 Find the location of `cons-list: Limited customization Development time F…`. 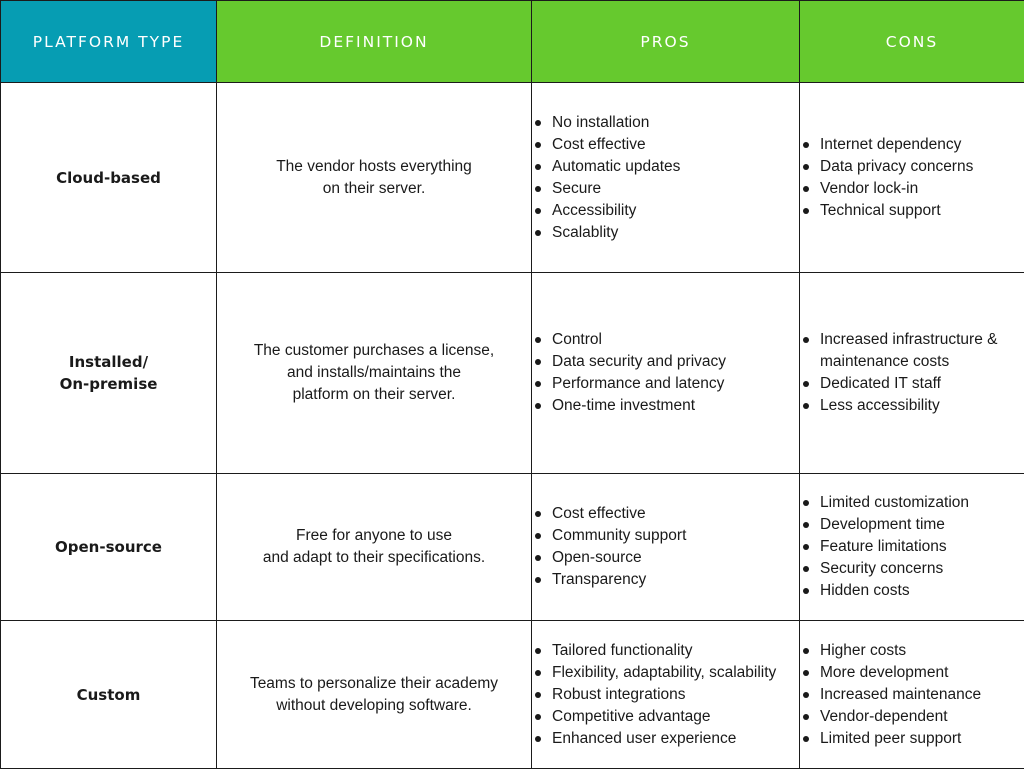

cons-list: Limited customization Development time F… is located at coordinates (912, 547).